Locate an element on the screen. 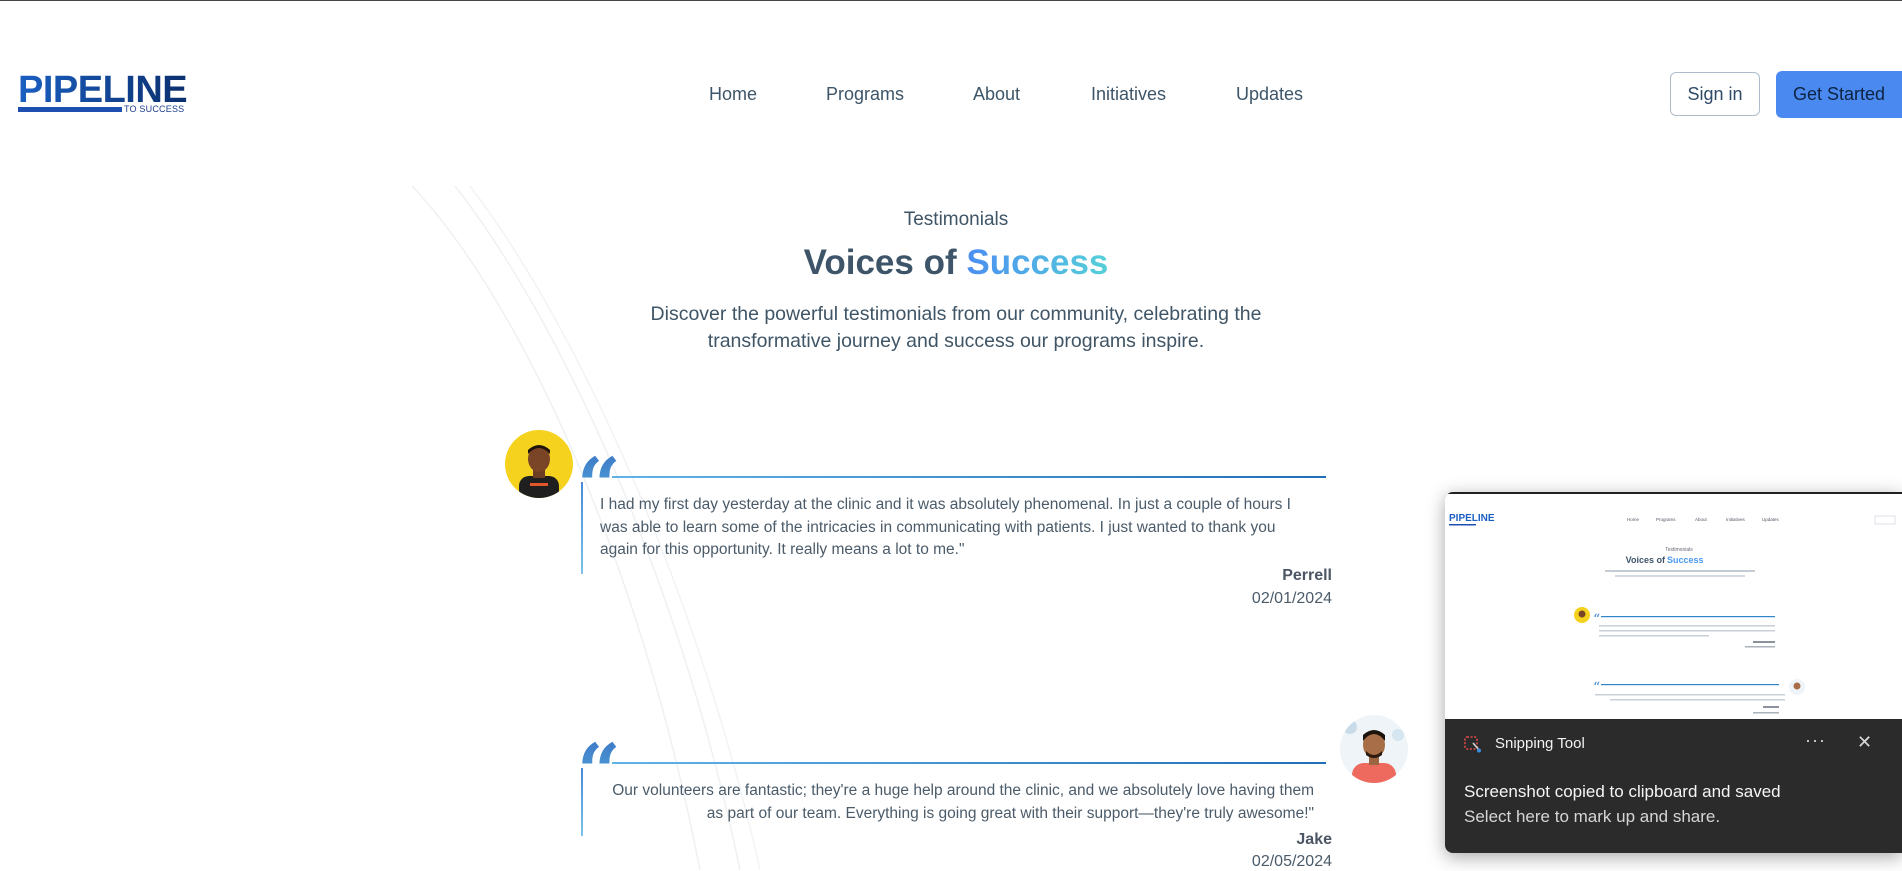 The height and width of the screenshot is (871, 1902). testimonial-date: 02/01/2024 is located at coordinates (1291, 598).